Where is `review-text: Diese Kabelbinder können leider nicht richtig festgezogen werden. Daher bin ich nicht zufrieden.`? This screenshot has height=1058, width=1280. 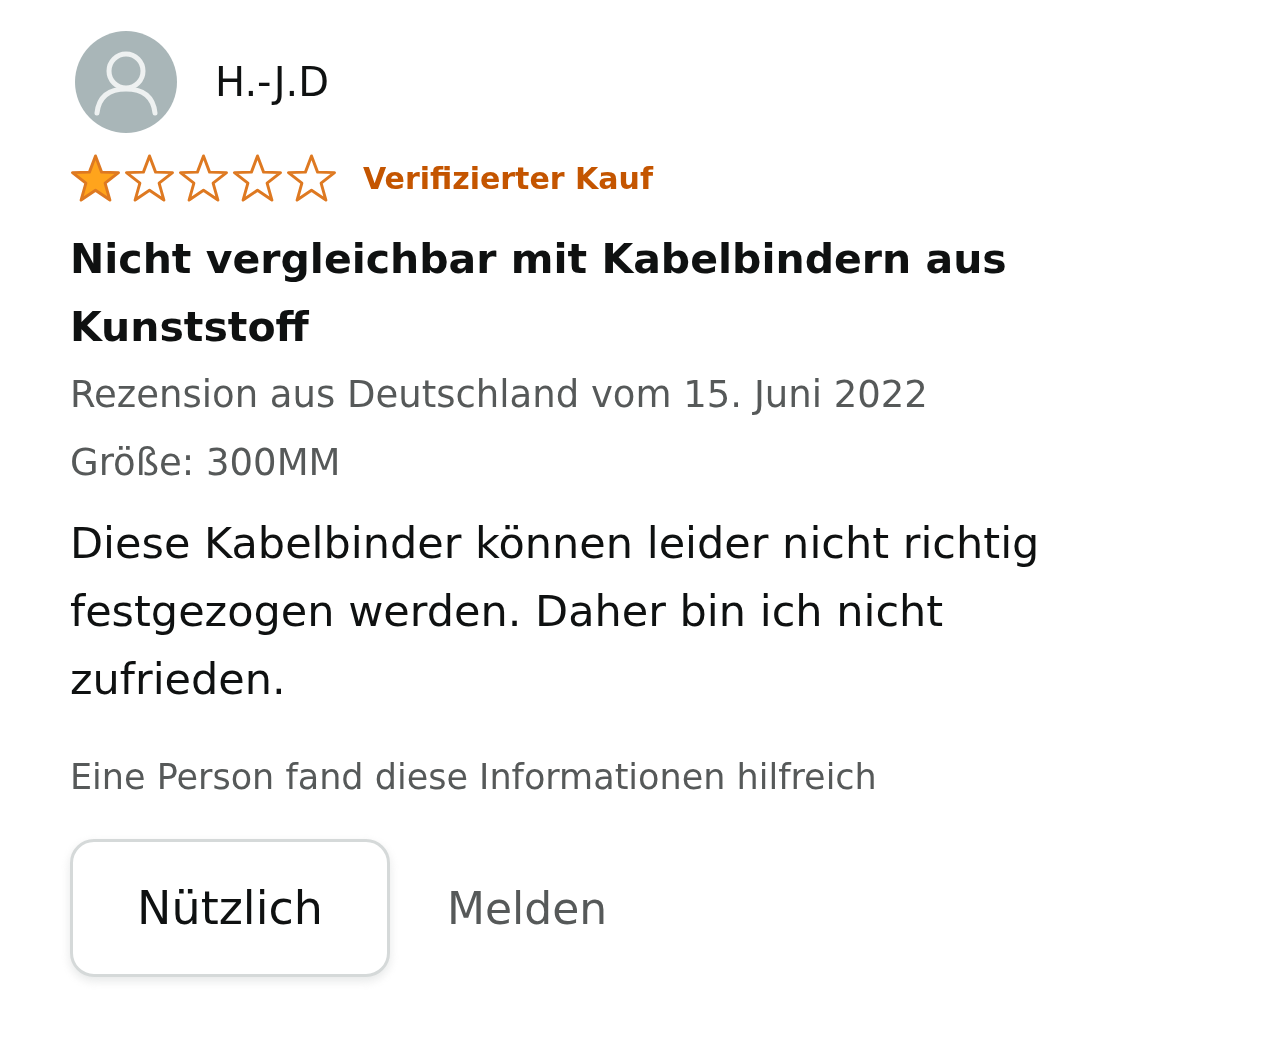 review-text: Diese Kabelbinder können leider nicht richtig festgezogen werden. Daher bin ich nicht zufrieden. is located at coordinates (555, 611).